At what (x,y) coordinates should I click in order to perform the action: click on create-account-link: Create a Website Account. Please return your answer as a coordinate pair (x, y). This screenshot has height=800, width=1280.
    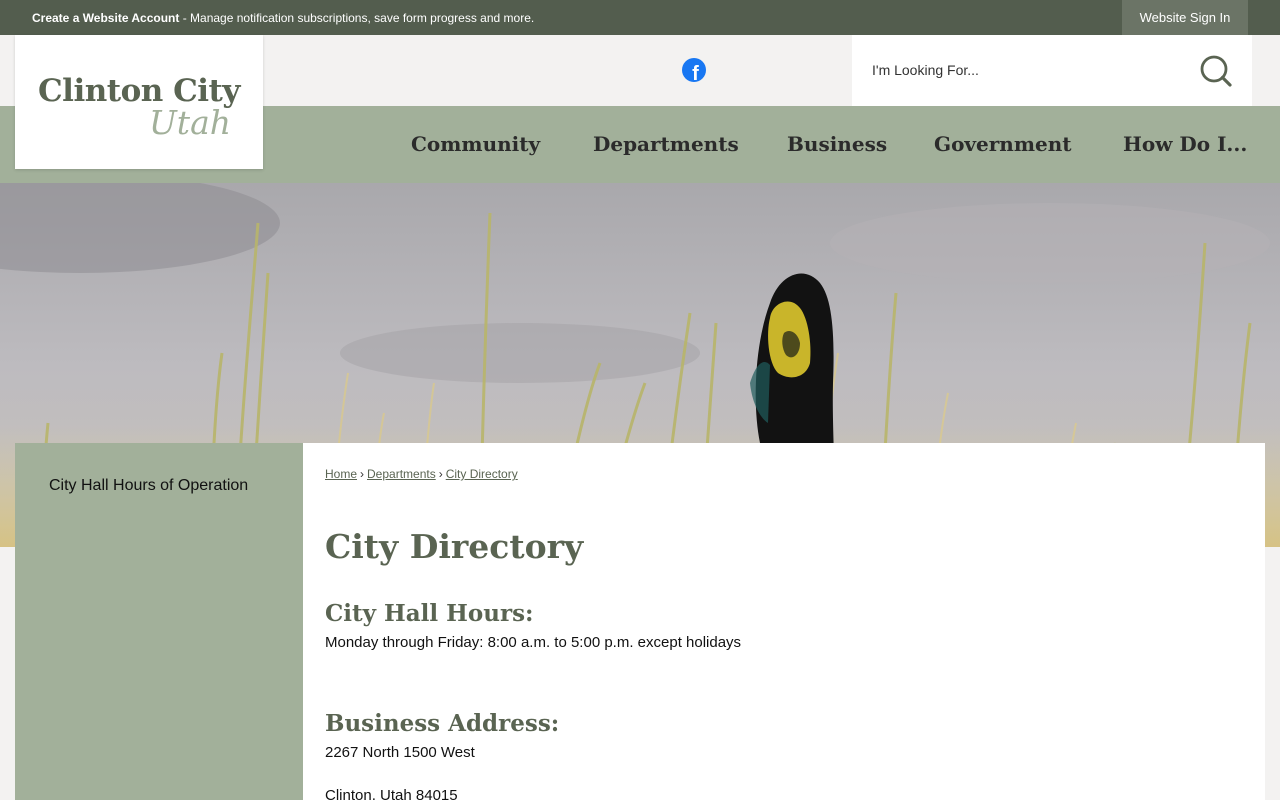
    Looking at the image, I should click on (105, 18).